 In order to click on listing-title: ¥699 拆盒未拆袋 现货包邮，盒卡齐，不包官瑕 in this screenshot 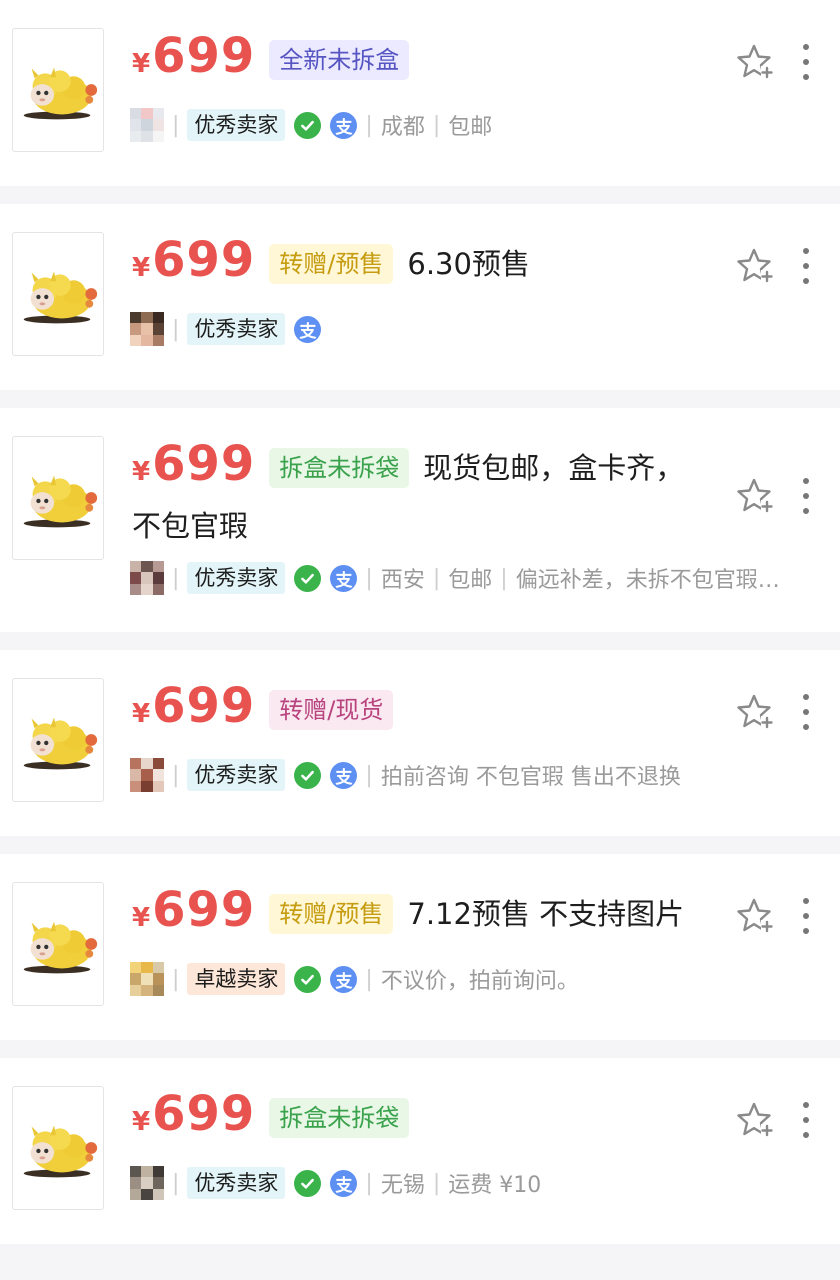, I will do `click(412, 495)`.